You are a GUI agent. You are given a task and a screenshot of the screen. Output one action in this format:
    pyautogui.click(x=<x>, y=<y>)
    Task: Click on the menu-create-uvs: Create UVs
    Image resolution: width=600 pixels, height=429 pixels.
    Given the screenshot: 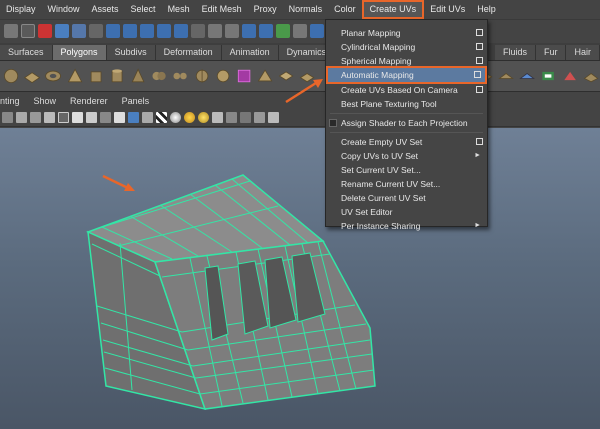 What is the action you would take?
    pyautogui.click(x=393, y=9)
    